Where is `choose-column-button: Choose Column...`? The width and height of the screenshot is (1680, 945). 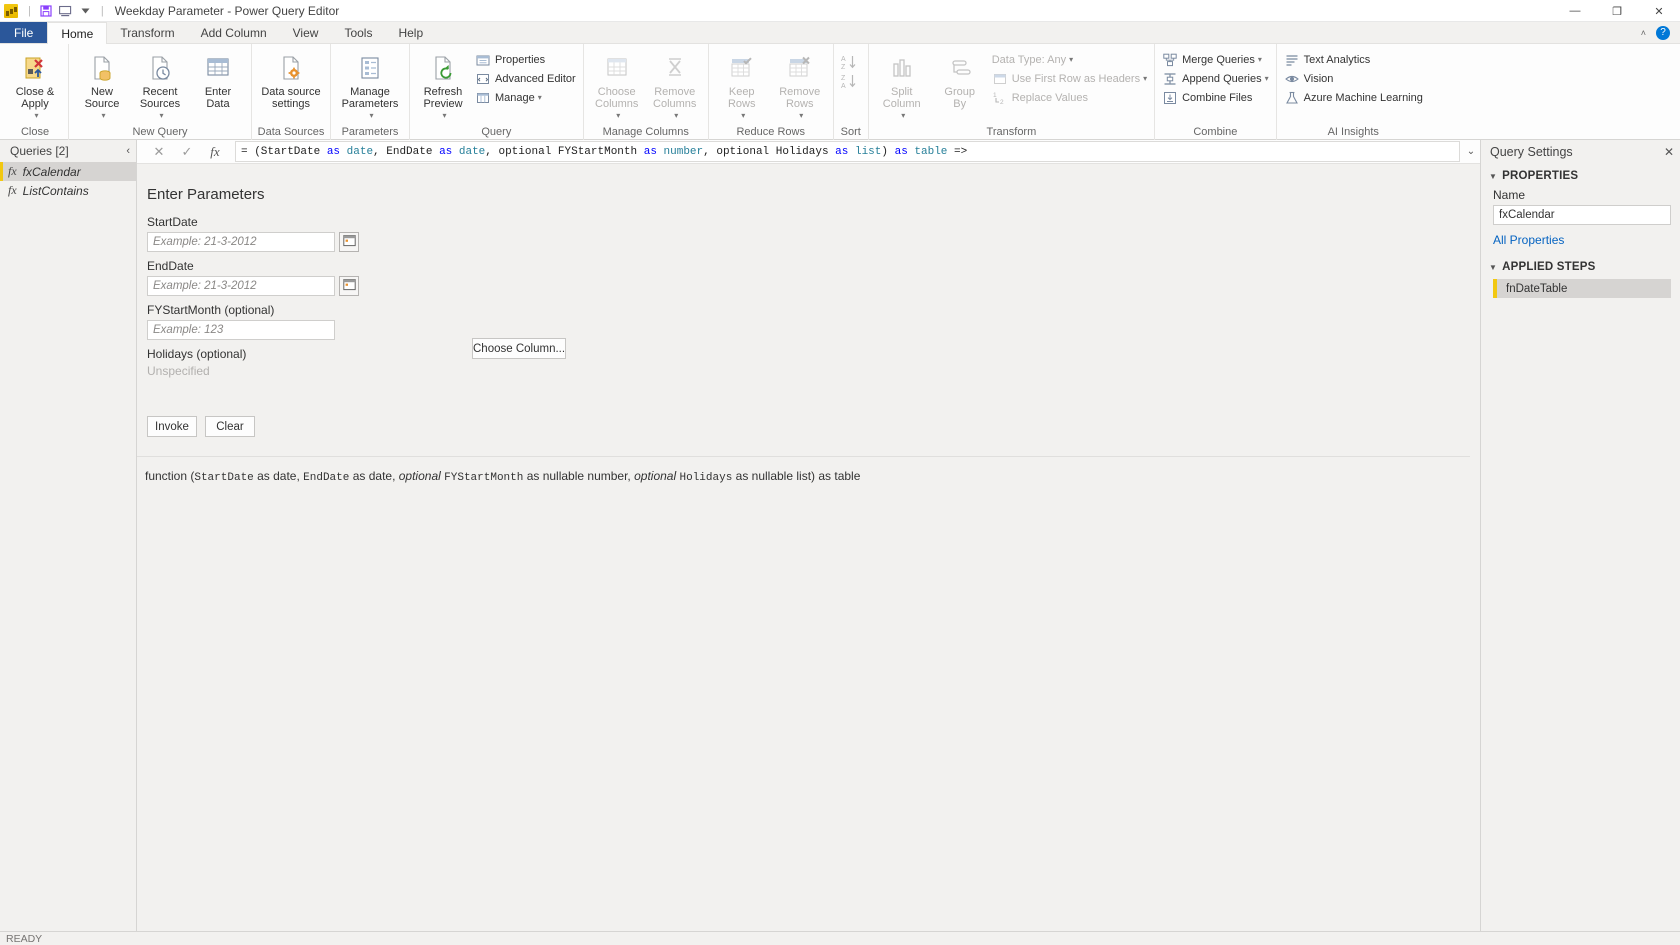
choose-column-button: Choose Column... is located at coordinates (519, 348).